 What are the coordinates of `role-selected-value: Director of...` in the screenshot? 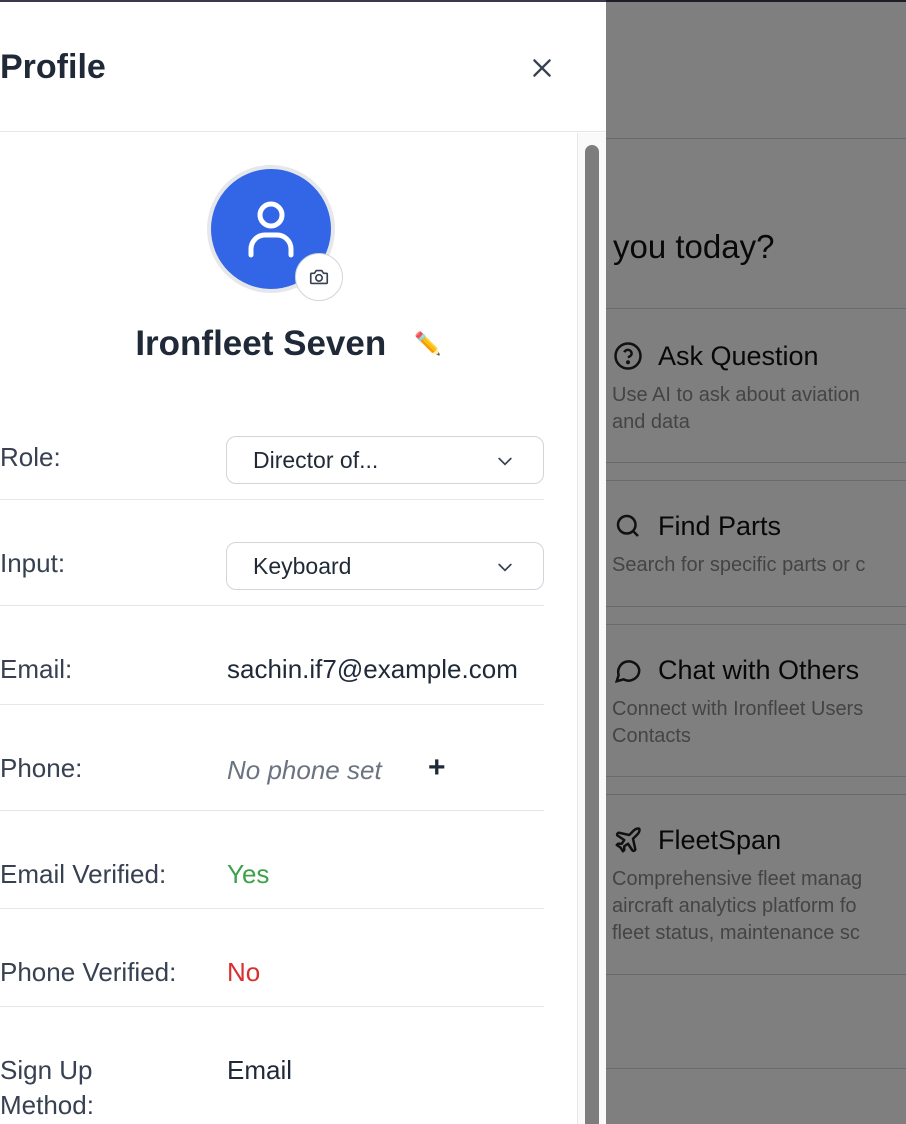 It's located at (316, 459).